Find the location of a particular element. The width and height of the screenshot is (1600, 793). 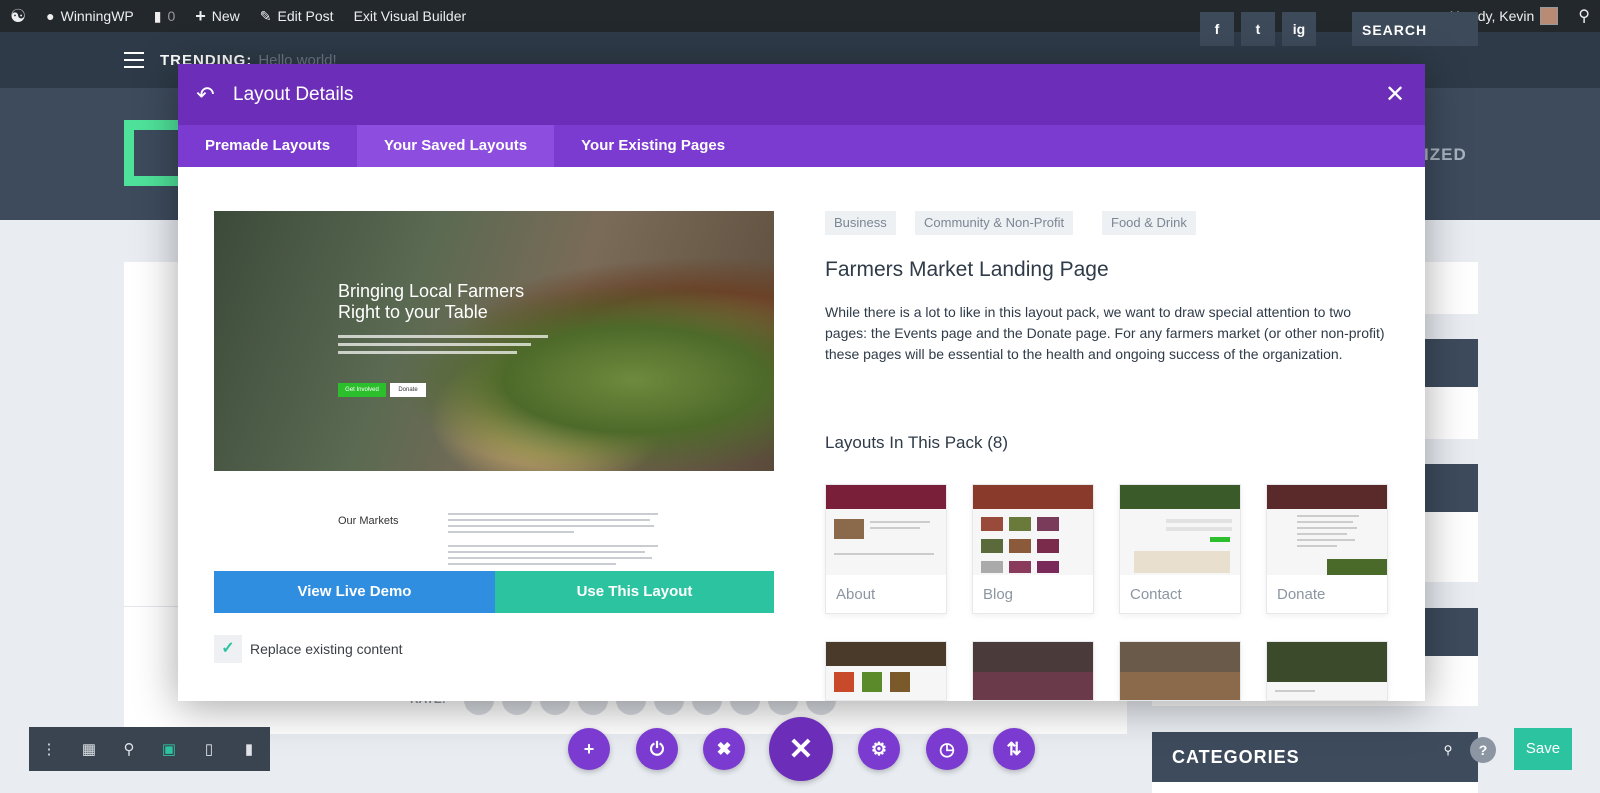

comments-link: ▮ 0 is located at coordinates (165, 16).